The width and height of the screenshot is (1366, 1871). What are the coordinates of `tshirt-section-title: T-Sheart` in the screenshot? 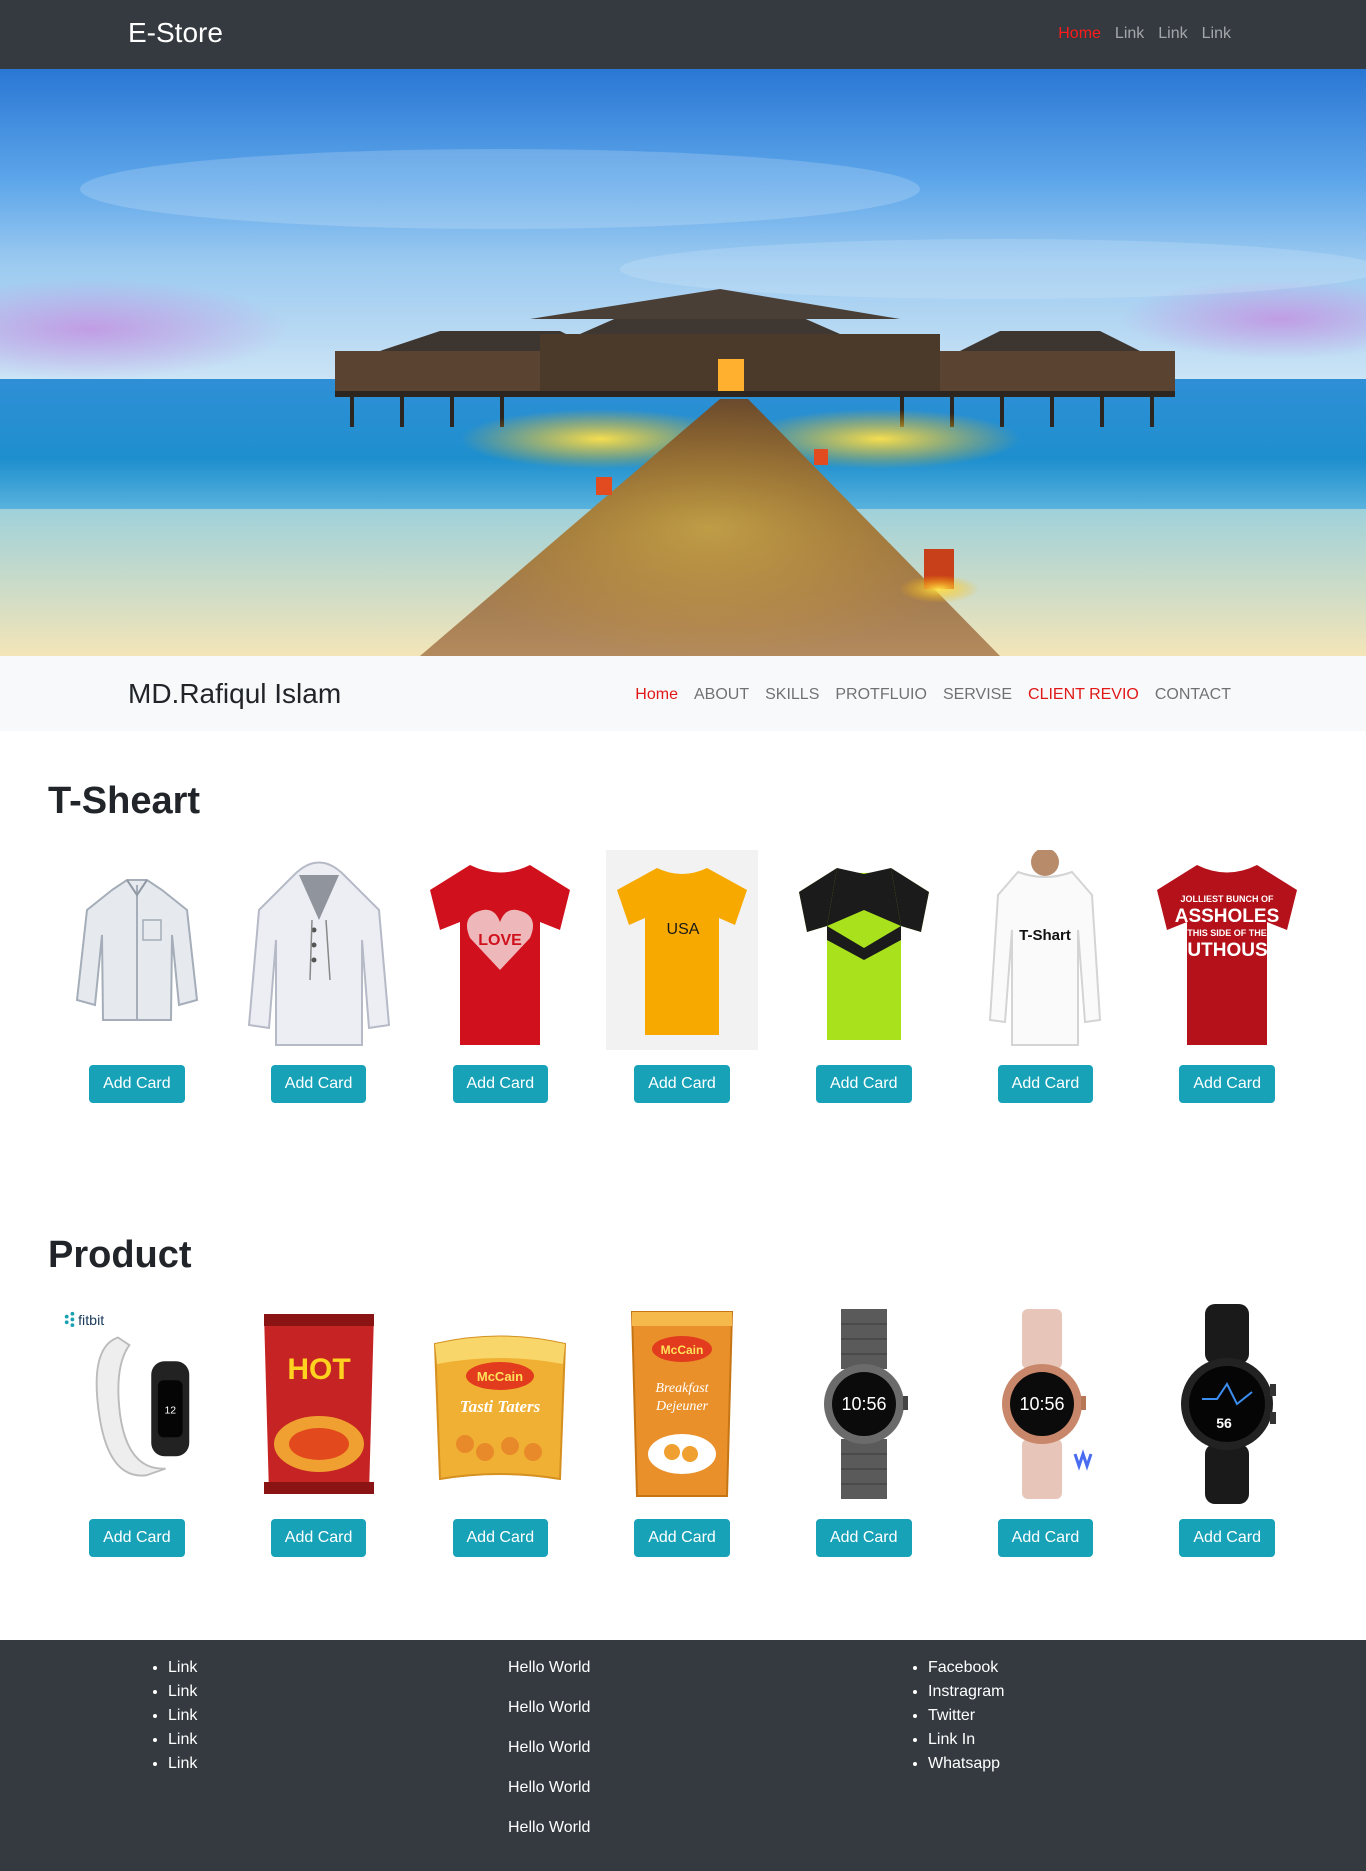 It's located at (124, 801).